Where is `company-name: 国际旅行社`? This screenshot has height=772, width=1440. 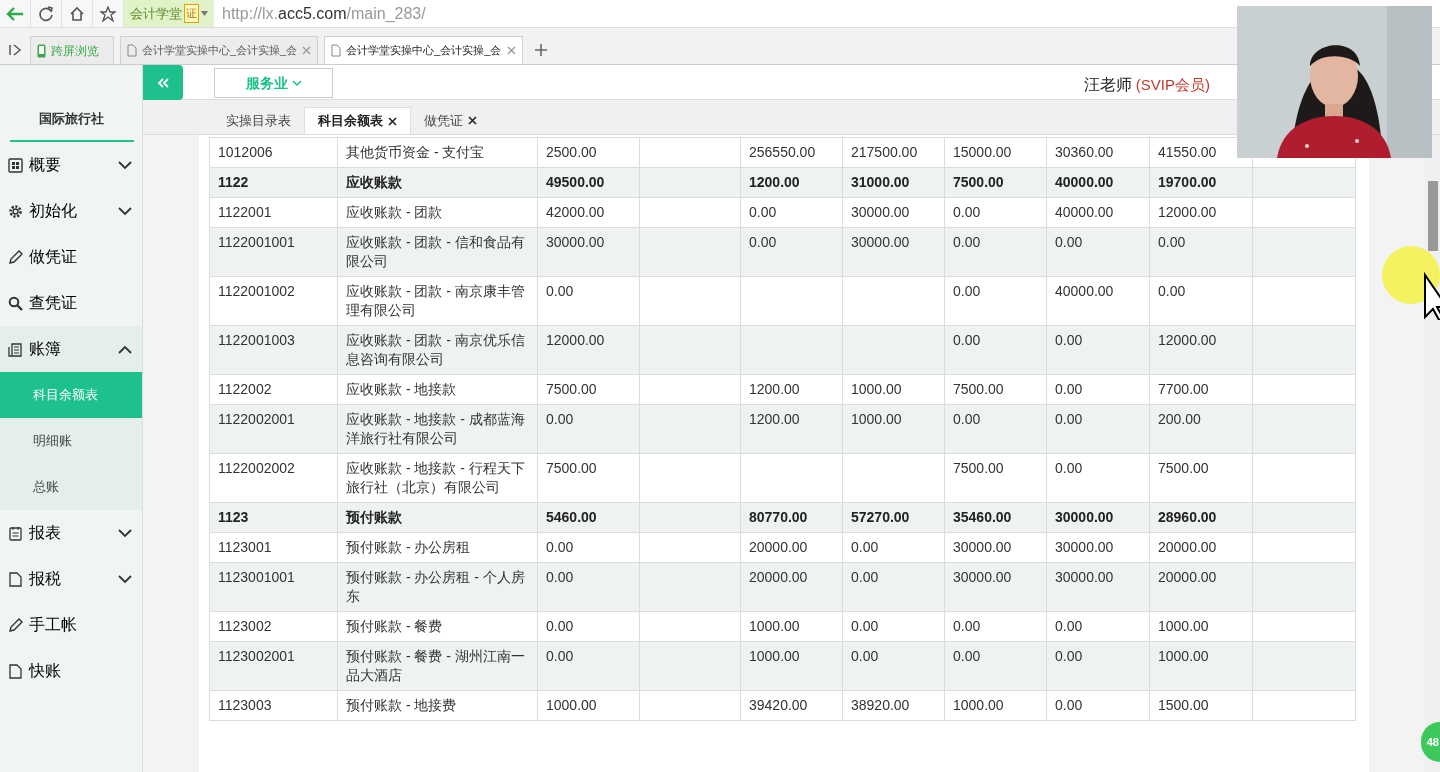
company-name: 国际旅行社 is located at coordinates (71, 118).